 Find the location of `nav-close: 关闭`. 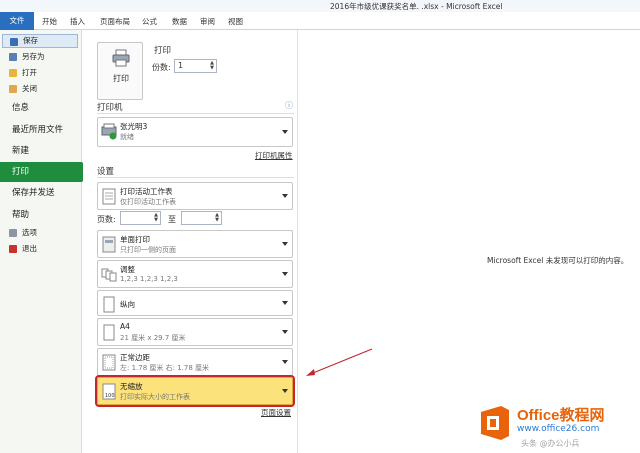

nav-close: 关闭 is located at coordinates (40, 89).